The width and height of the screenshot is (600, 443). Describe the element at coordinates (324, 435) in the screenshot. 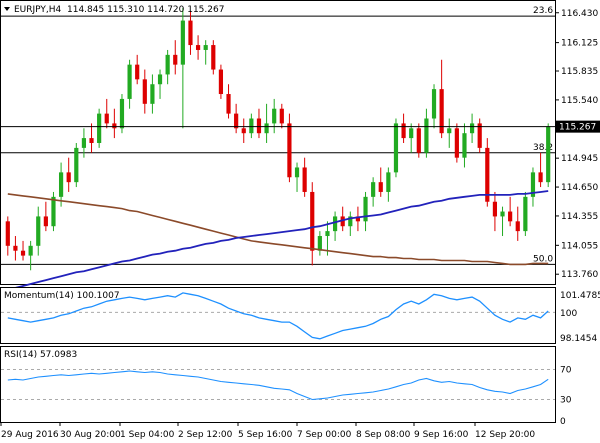

I see `time-label: 7 Sep 00:00` at that location.